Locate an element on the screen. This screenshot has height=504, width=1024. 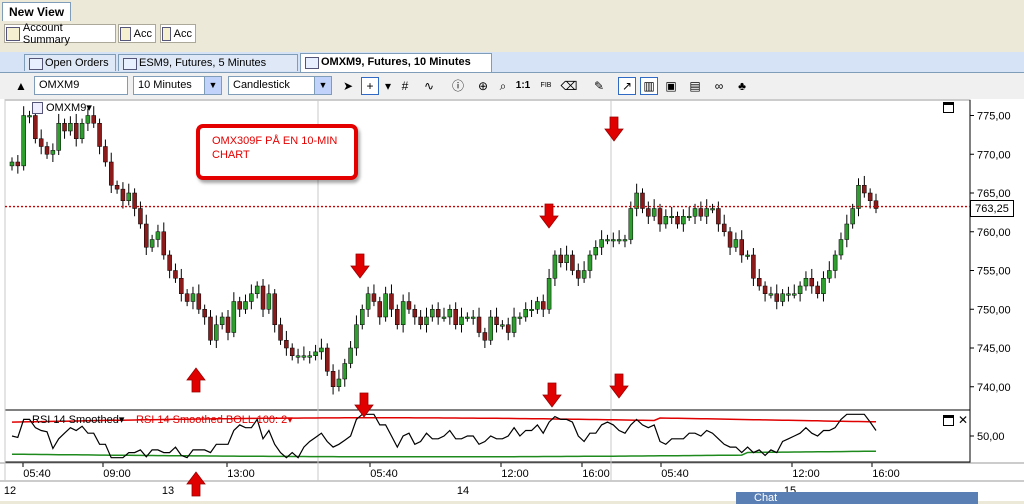
maximize-rsi-panel-icon is located at coordinates (948, 420).